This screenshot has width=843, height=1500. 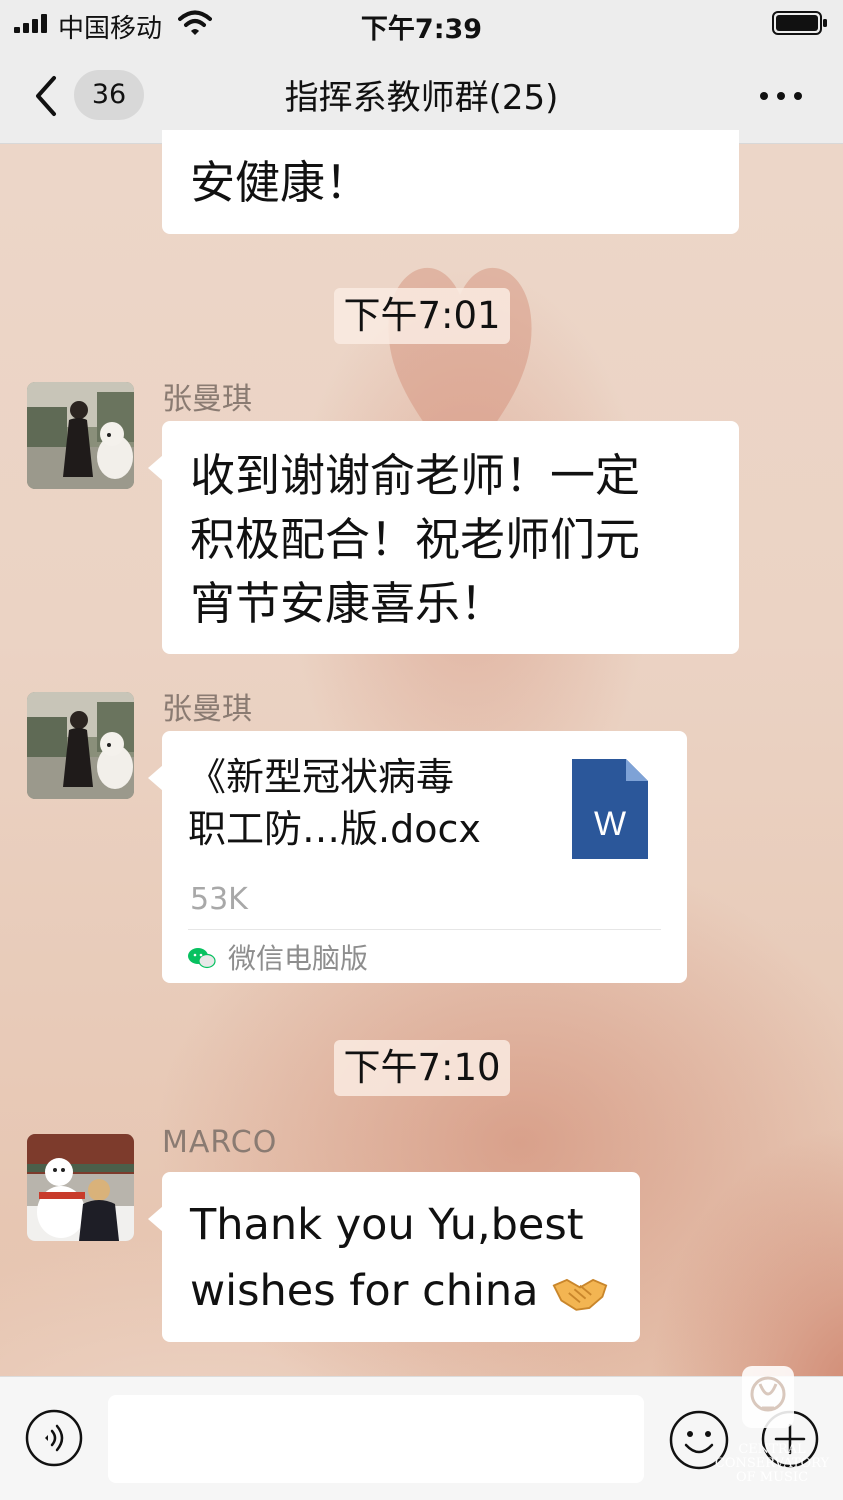 I want to click on file-size: 53K, so click(x=219, y=899).